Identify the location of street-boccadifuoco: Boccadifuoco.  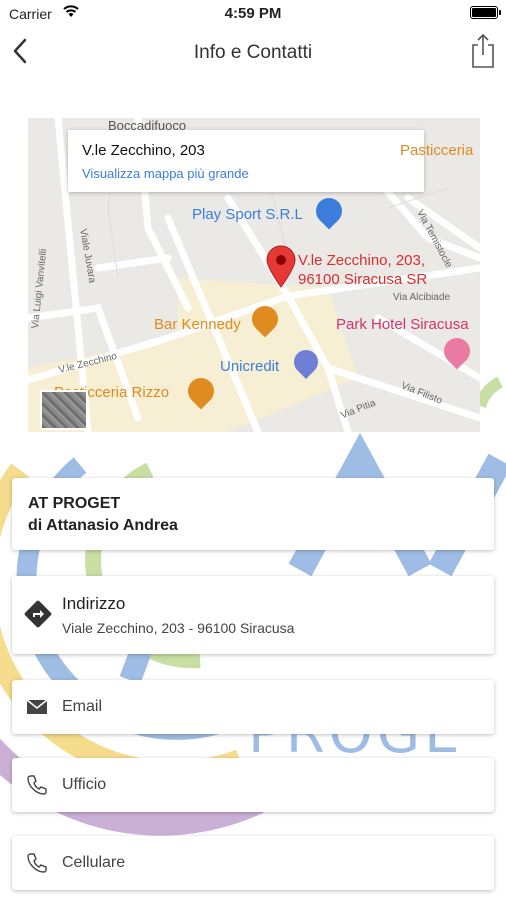
(147, 125).